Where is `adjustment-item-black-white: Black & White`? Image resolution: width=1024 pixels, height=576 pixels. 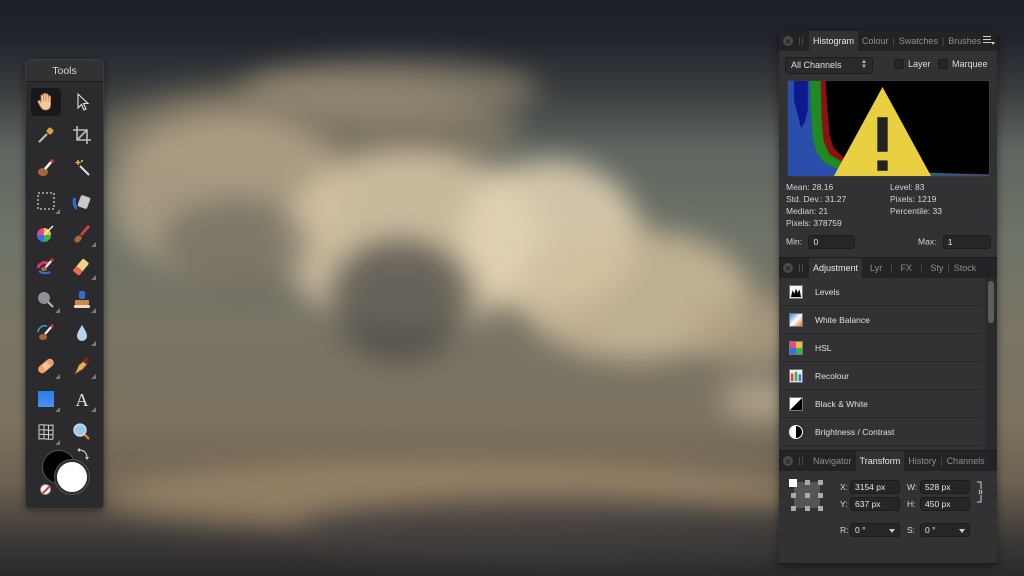
adjustment-item-black-white: Black & White is located at coordinates (883, 404).